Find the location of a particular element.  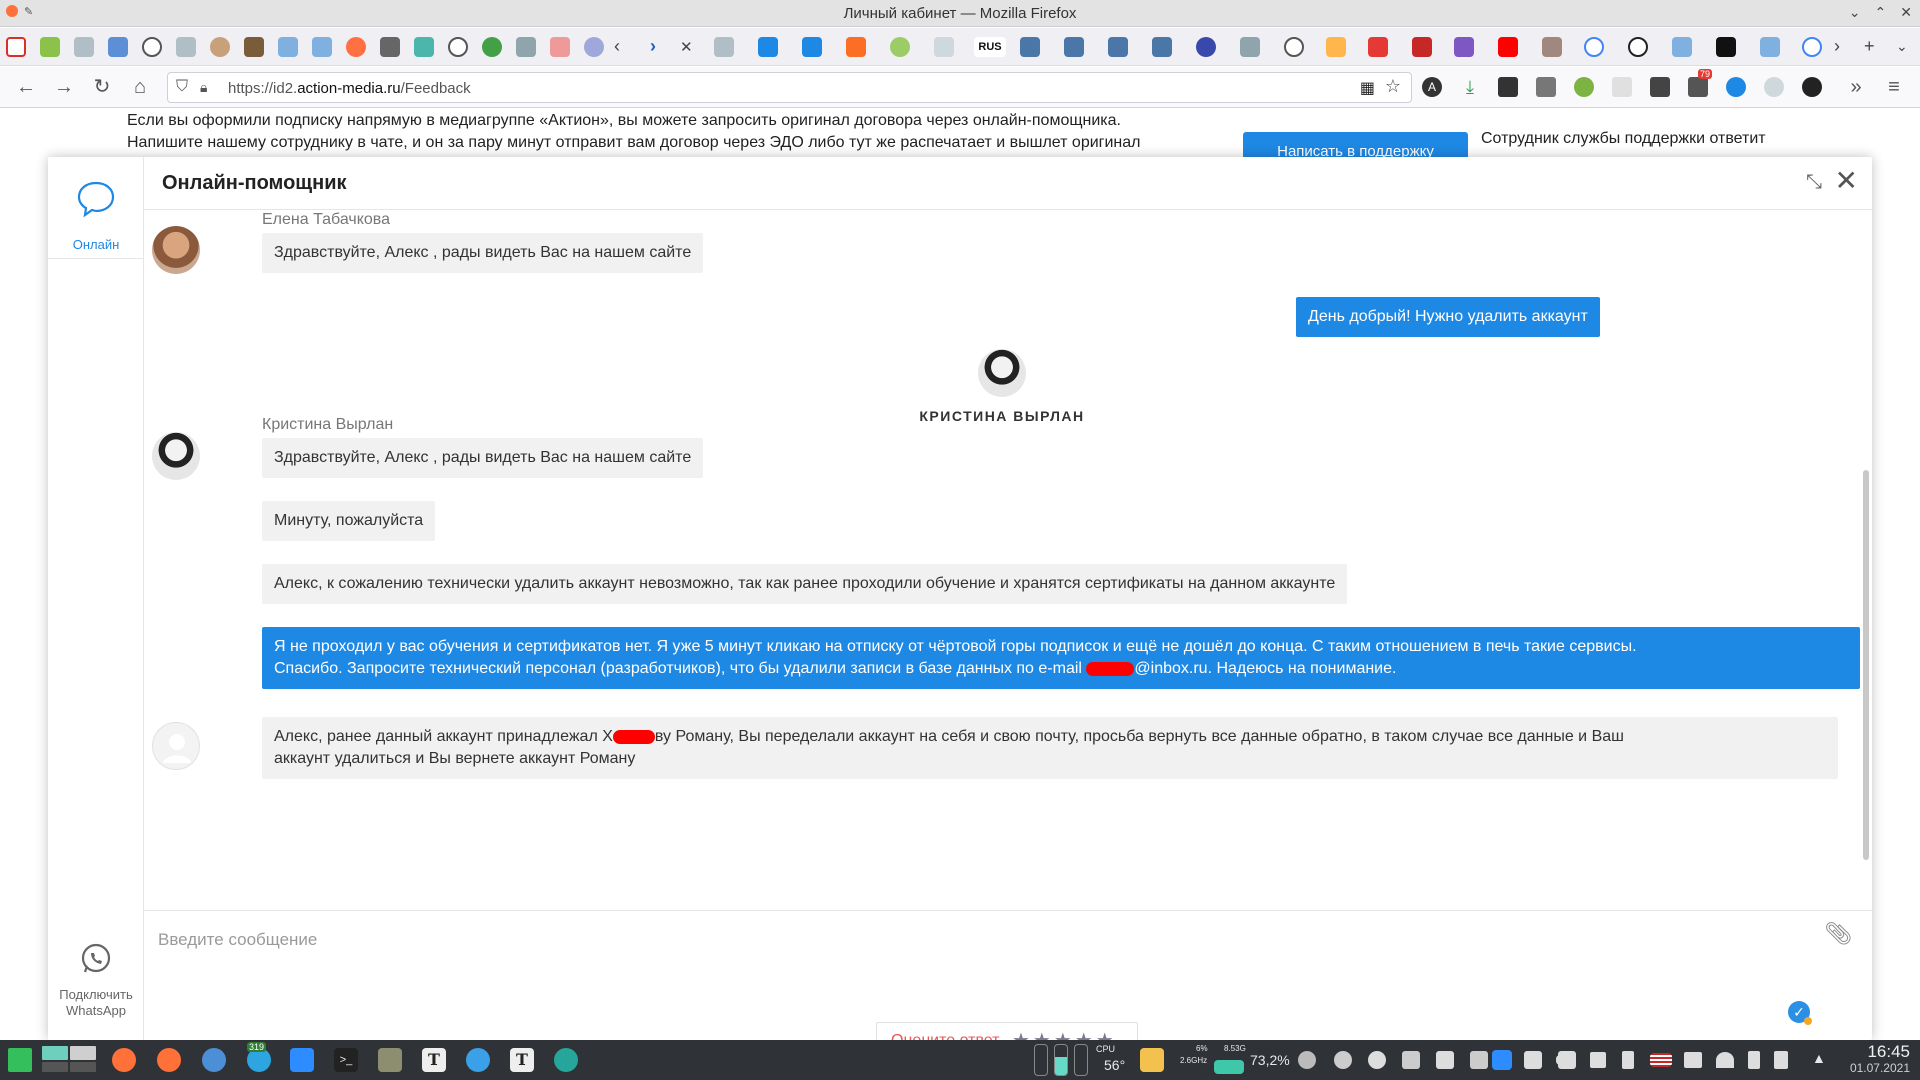

zoom-task-icon is located at coordinates (302, 1060).